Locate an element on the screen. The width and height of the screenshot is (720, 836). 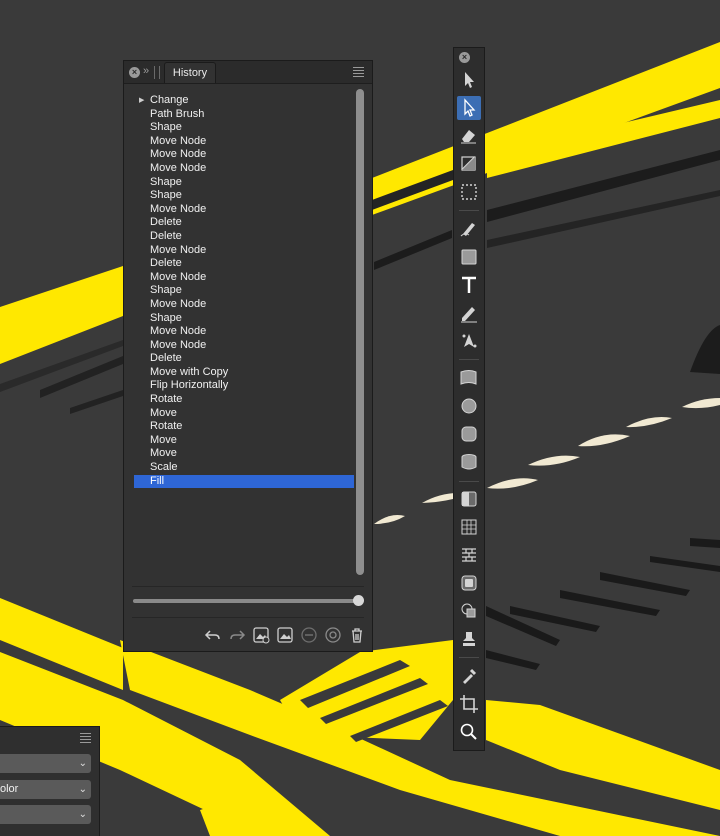
brick-pattern-tool-icon is located at coordinates (469, 555).